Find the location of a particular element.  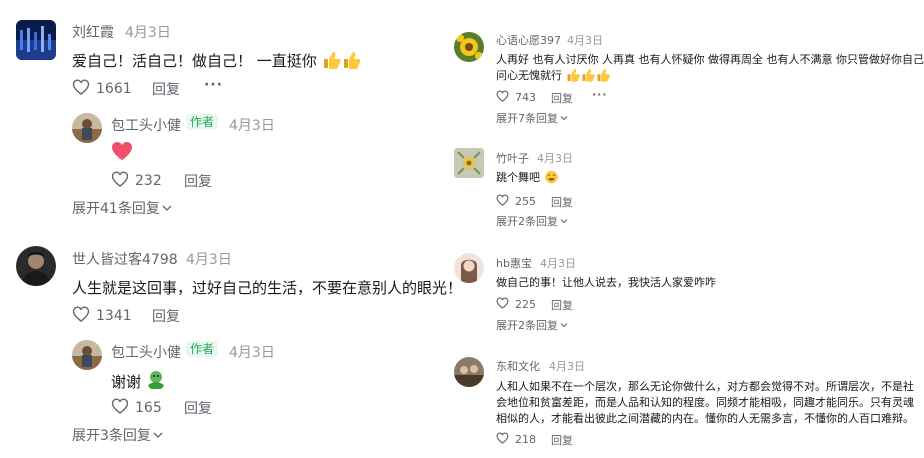

like-count: 232 is located at coordinates (148, 181).